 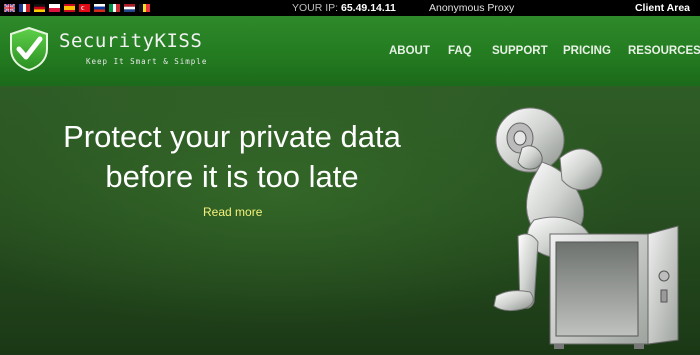 What do you see at coordinates (520, 51) in the screenshot?
I see `nav-support: SUPPORT` at bounding box center [520, 51].